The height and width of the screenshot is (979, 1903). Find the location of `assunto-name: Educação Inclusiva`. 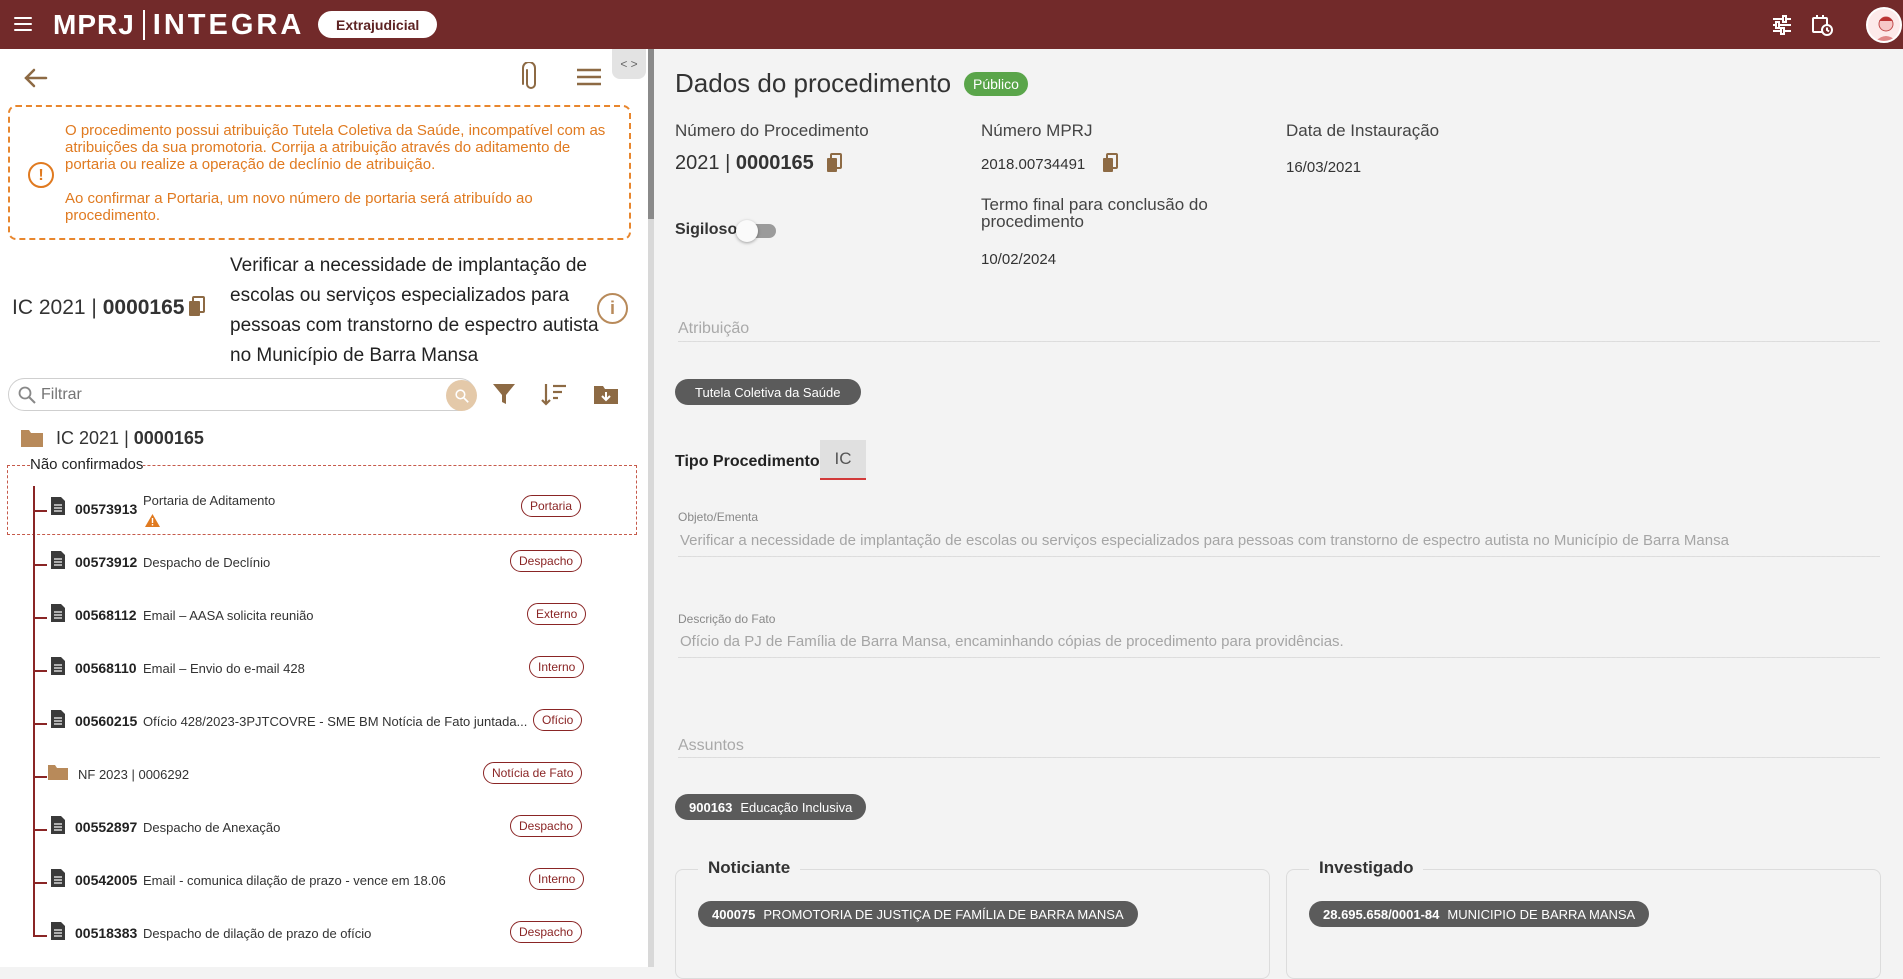

assunto-name: Educação Inclusiva is located at coordinates (796, 807).